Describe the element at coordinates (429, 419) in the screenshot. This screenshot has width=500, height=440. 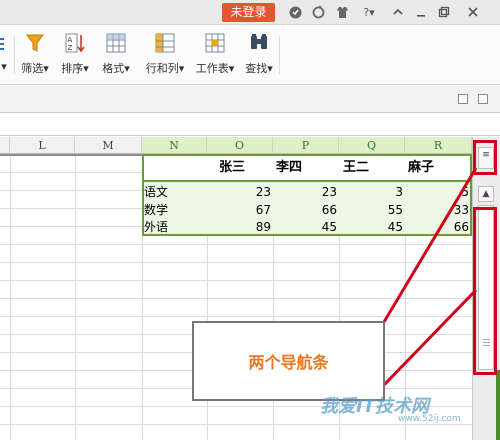
I see `watermark-url: www.52ij.com` at that location.